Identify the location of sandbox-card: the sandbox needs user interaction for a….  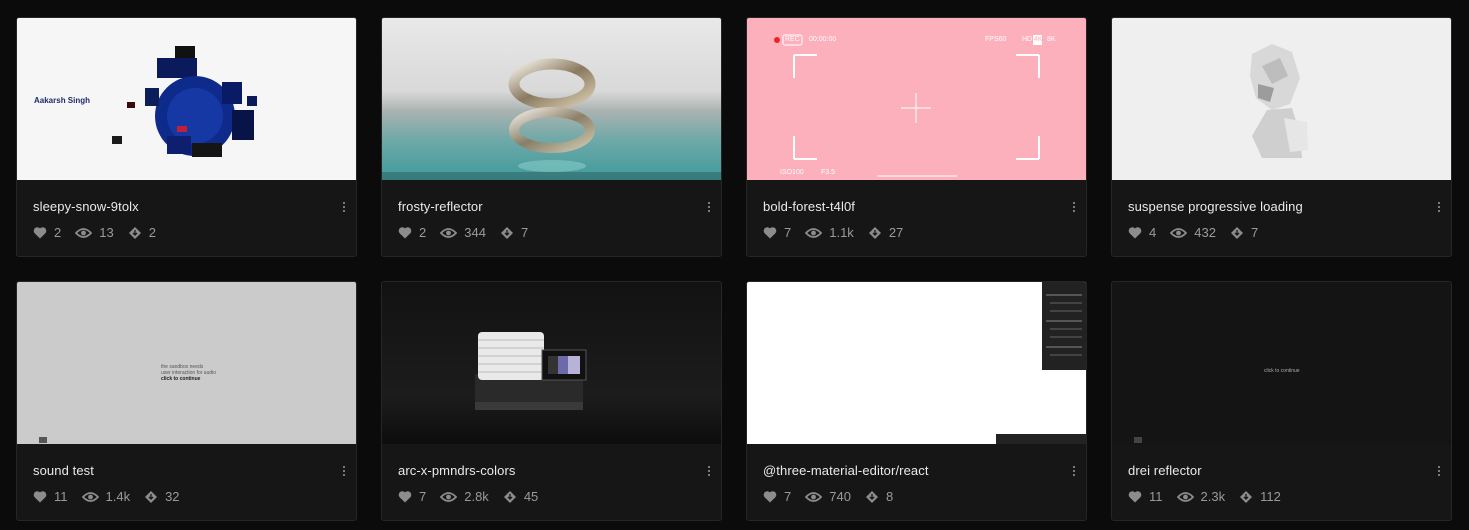
(186, 401).